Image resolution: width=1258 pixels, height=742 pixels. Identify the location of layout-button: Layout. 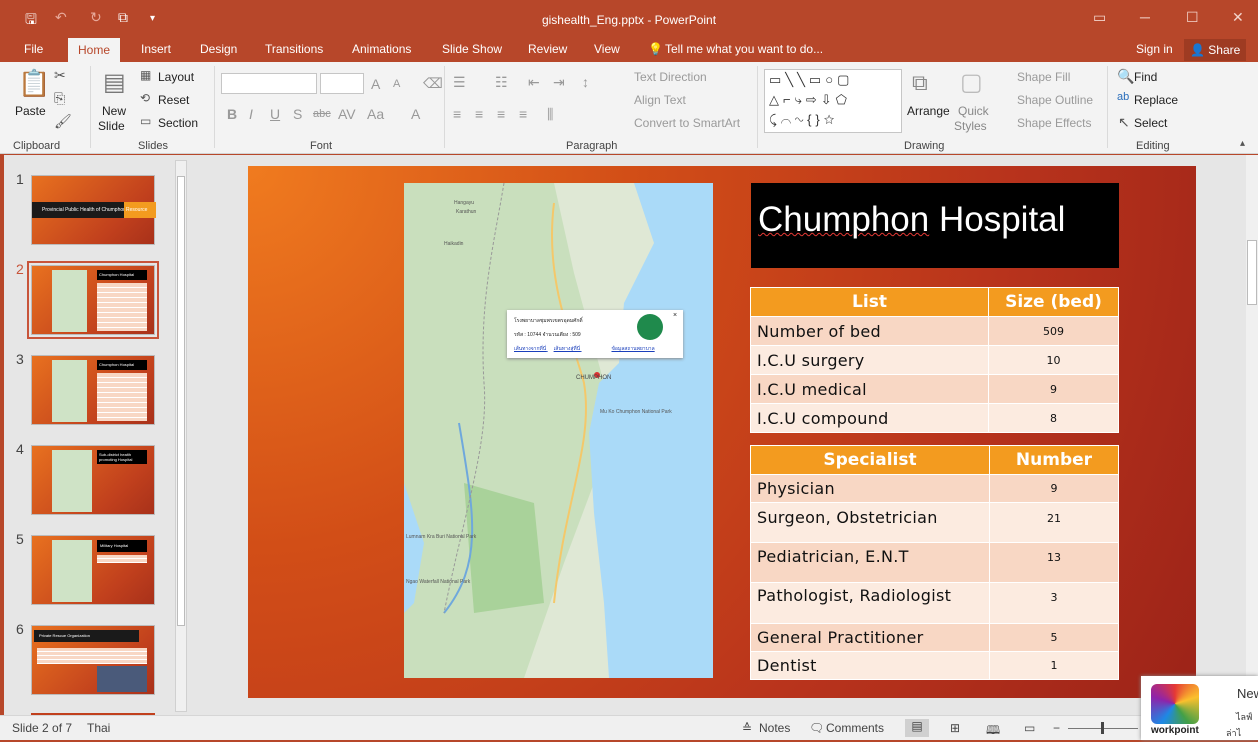
(176, 77).